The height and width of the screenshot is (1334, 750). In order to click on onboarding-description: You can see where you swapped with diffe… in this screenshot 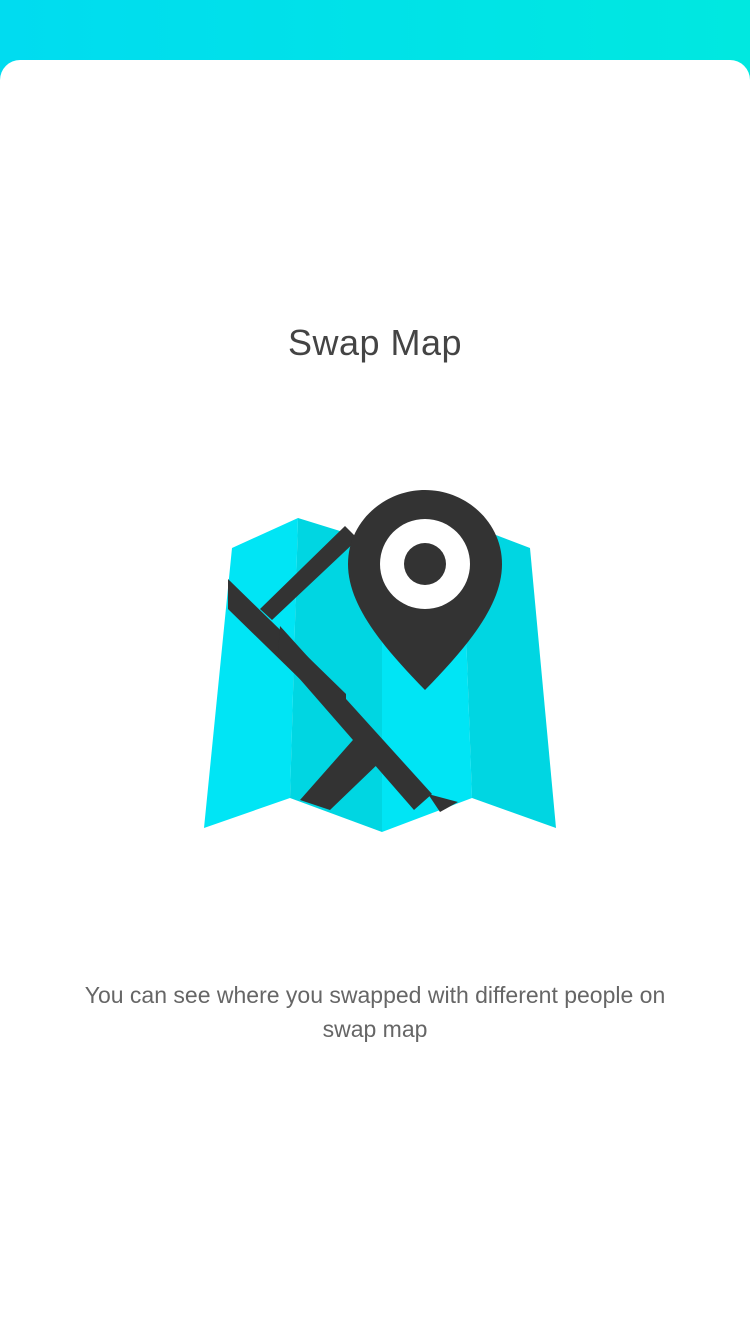, I will do `click(375, 1012)`.